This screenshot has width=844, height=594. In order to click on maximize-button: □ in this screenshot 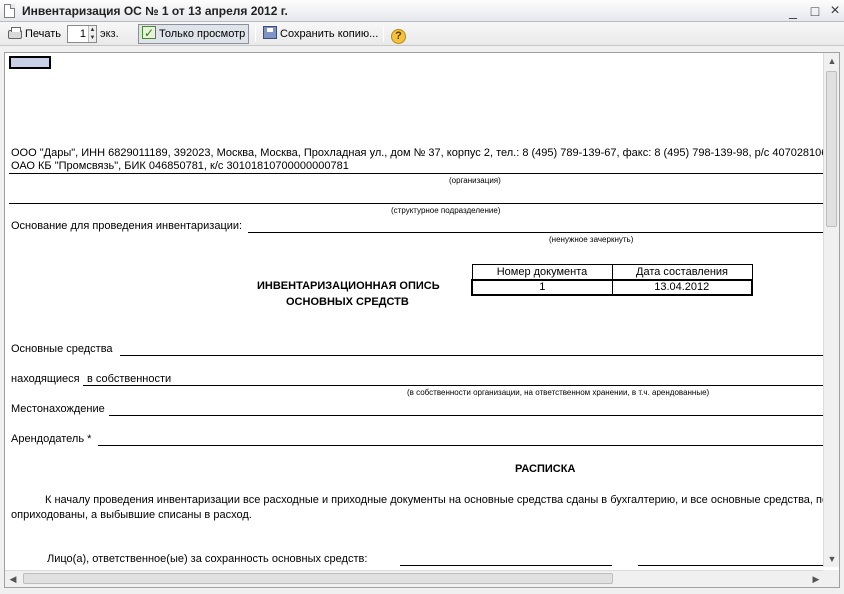, I will do `click(815, 11)`.